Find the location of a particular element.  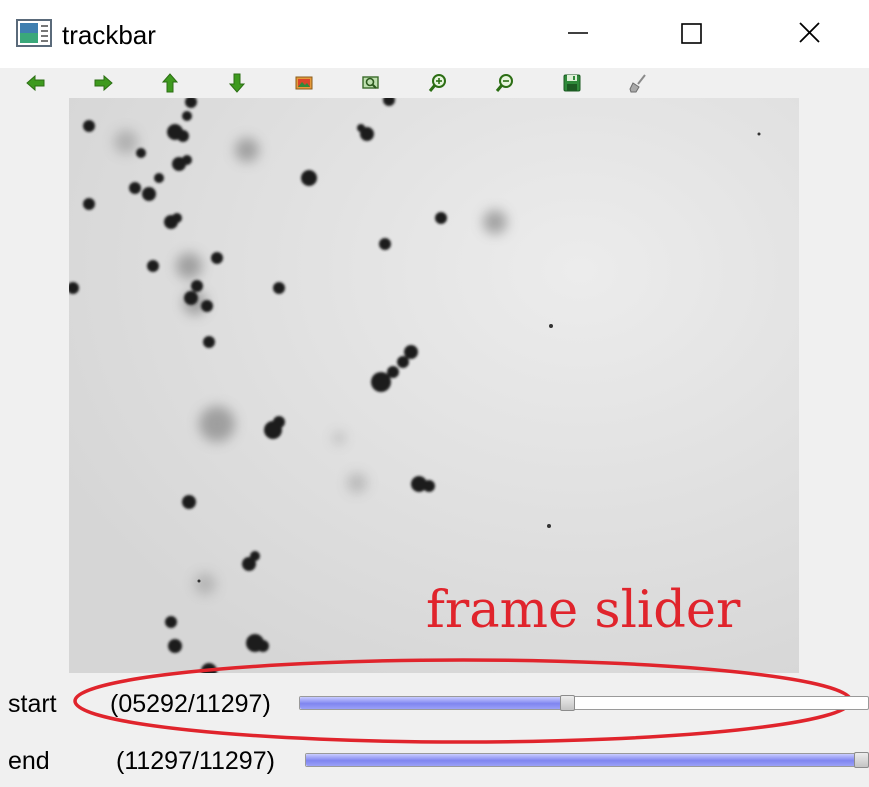

close-icon is located at coordinates (809, 32).